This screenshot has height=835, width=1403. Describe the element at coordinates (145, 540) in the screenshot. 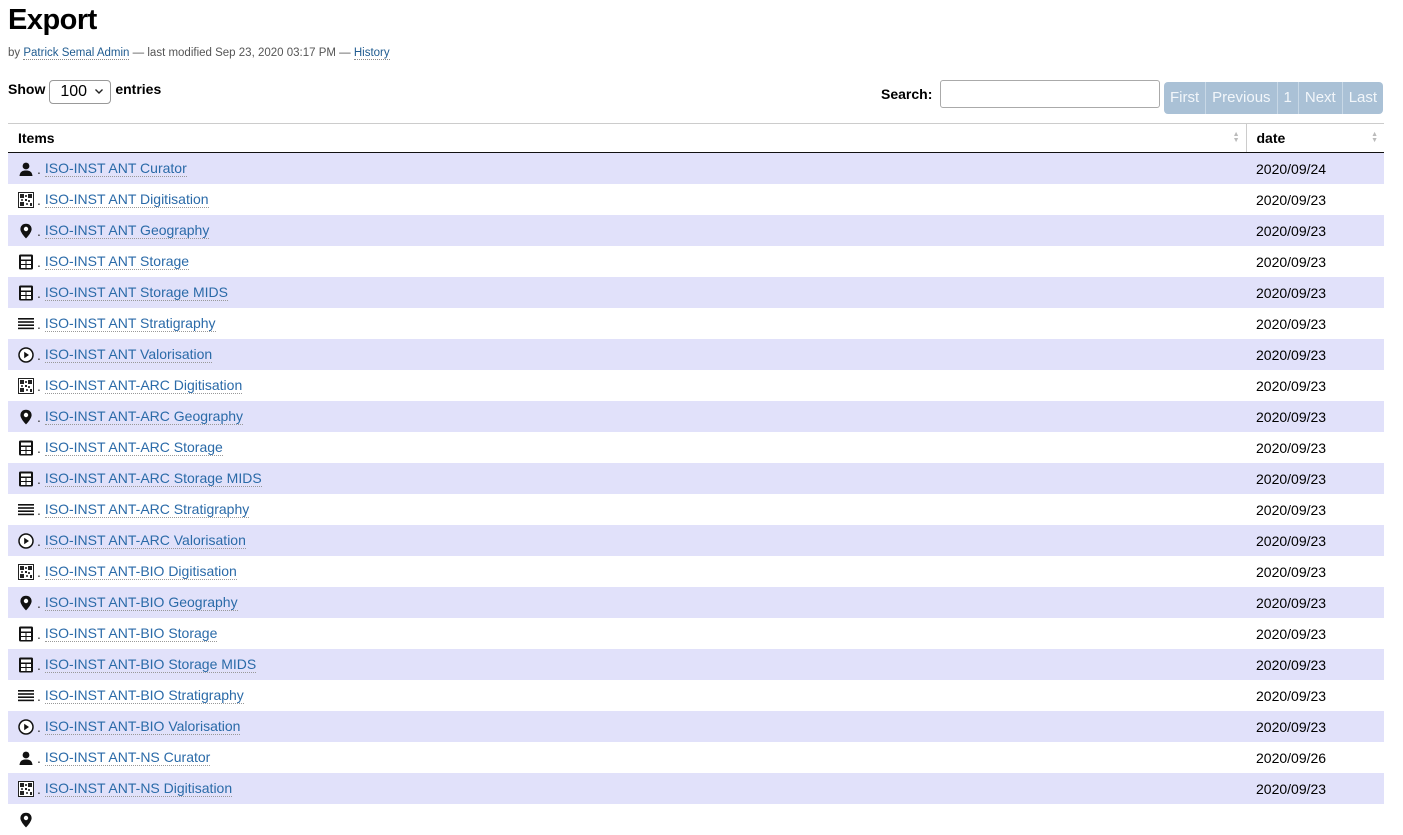

I see `item-link: ISO-INST ANT-ARC Valorisation` at that location.